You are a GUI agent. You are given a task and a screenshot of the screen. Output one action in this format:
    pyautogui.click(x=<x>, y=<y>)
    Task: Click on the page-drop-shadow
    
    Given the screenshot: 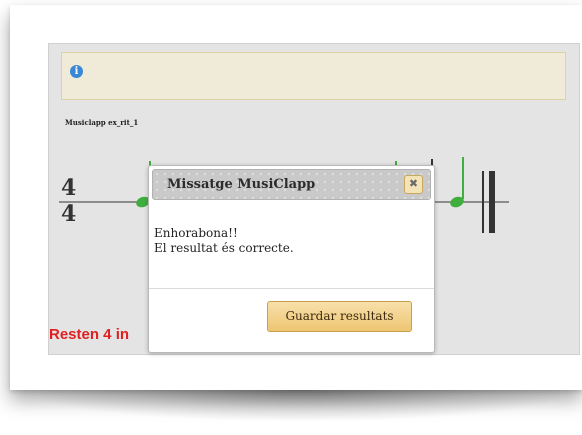 What is the action you would take?
    pyautogui.click(x=300, y=405)
    